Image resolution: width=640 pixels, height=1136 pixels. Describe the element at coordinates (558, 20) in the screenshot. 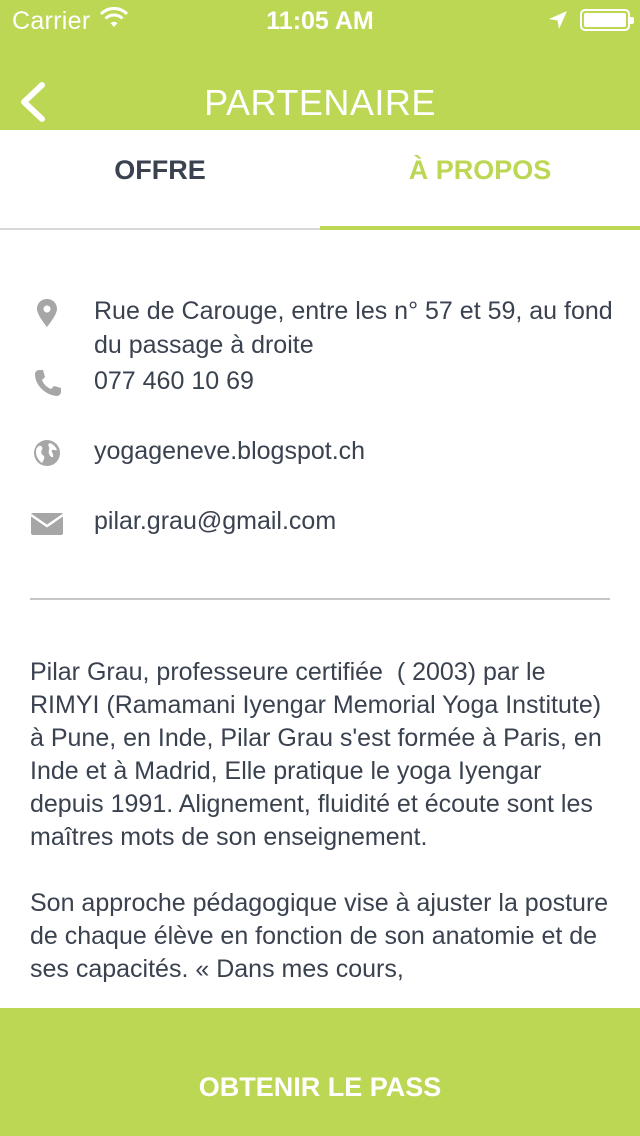

I see `location-arrow-icon` at that location.